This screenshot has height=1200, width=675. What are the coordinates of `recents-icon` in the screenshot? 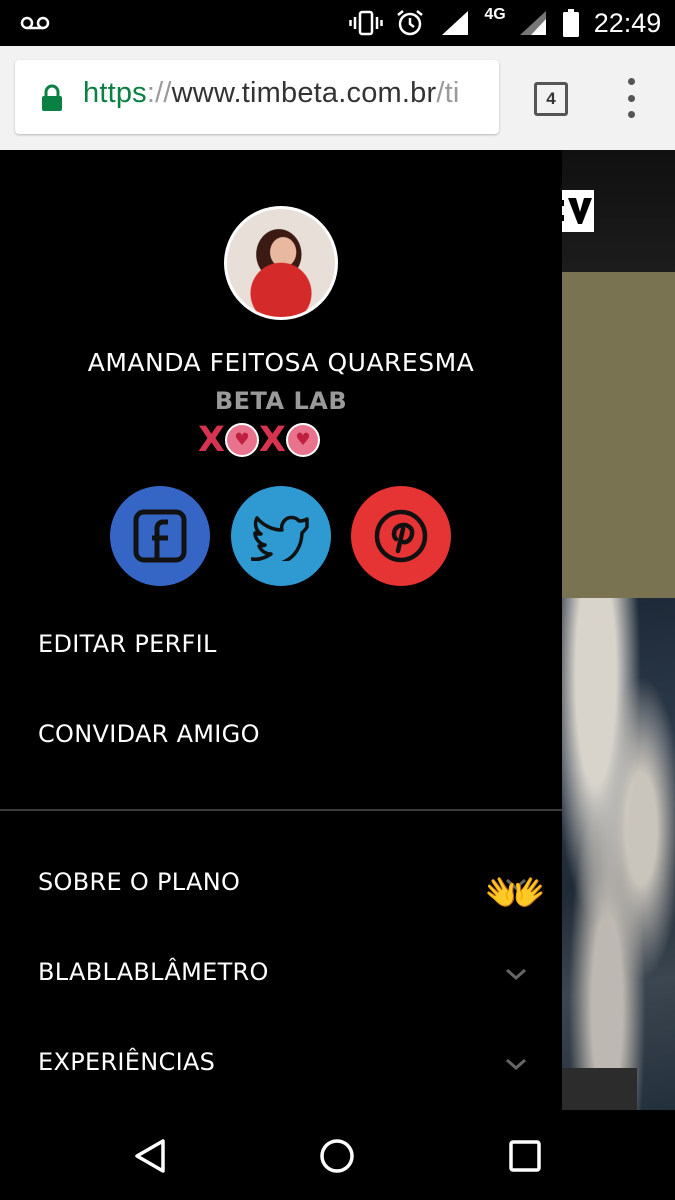 It's located at (525, 1156).